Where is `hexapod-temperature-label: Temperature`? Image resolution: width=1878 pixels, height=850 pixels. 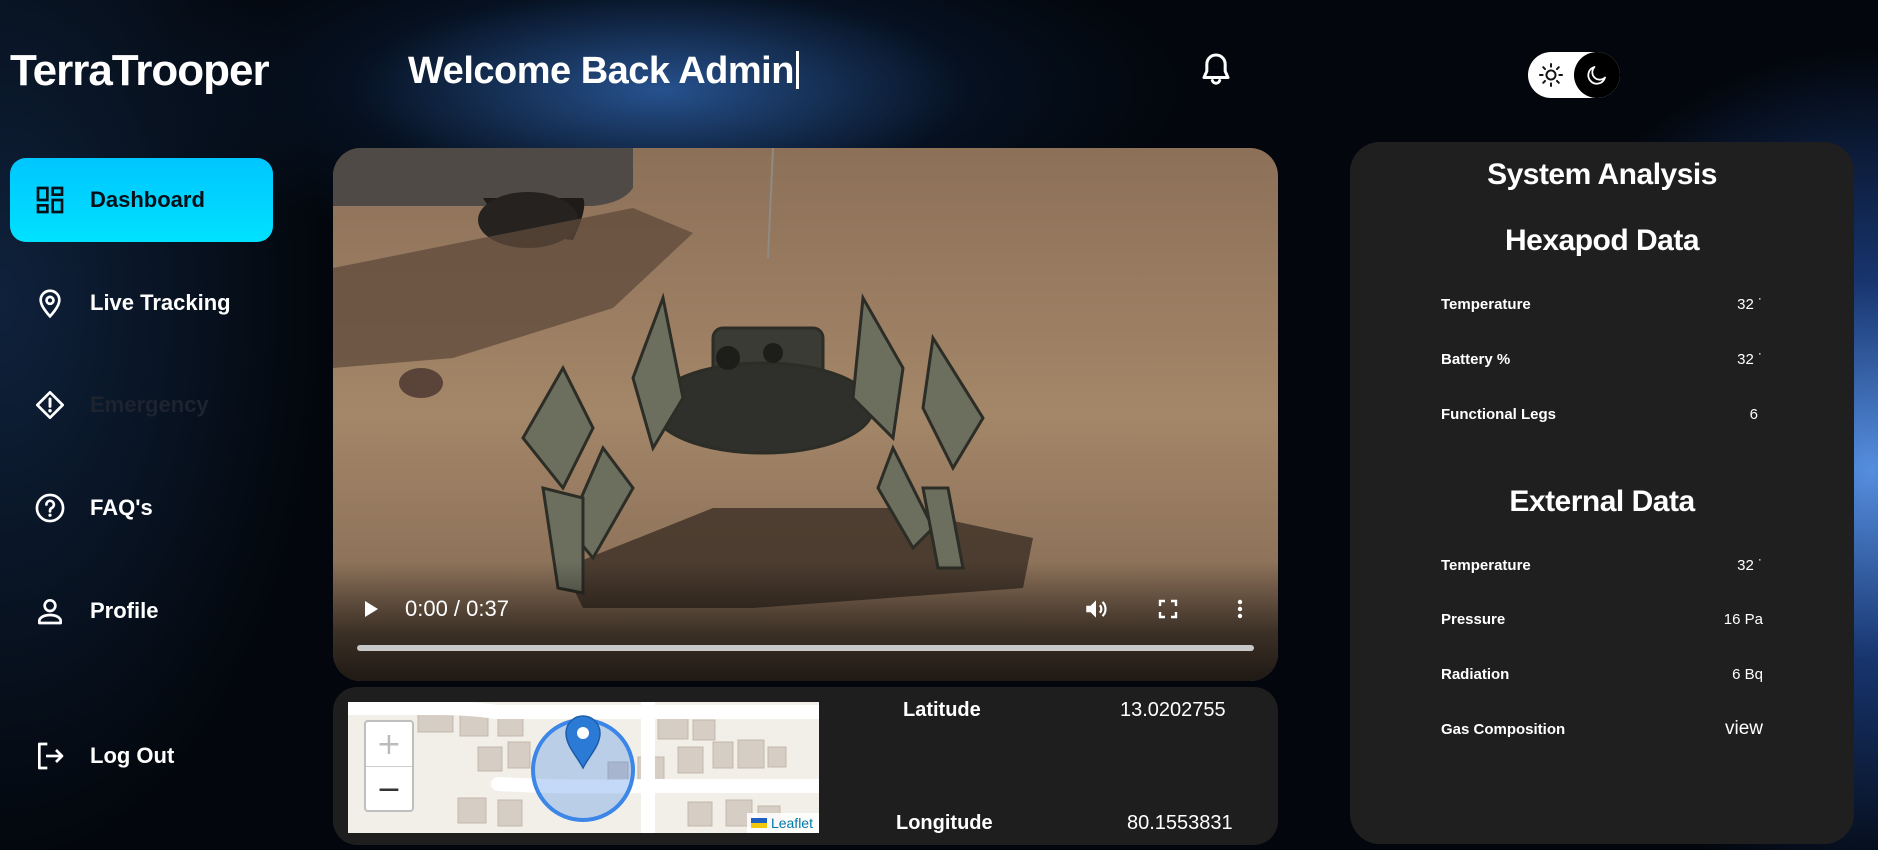
hexapod-temperature-label: Temperature is located at coordinates (1486, 304).